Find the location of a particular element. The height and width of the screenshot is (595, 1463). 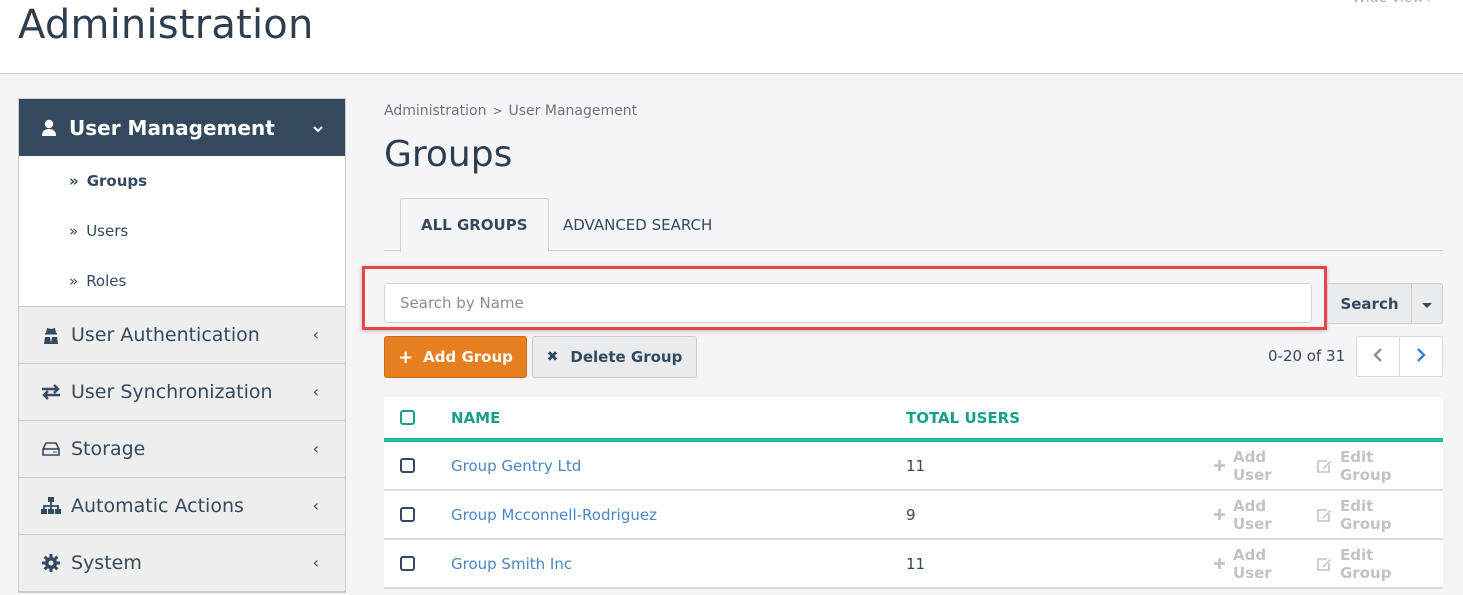

group-name-link: Group Mcconnell-Rodriguez is located at coordinates (554, 515).